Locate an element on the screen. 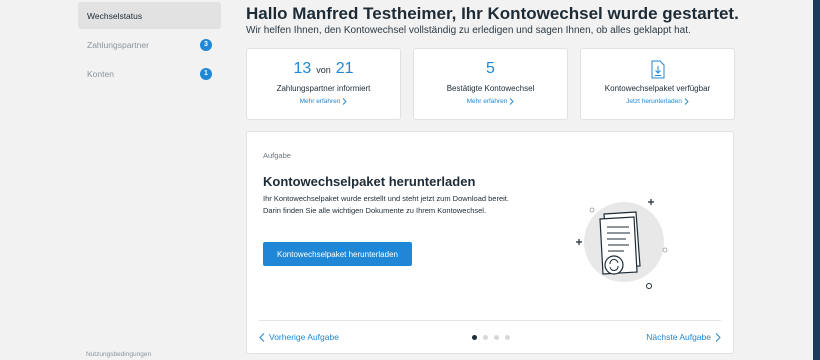 The width and height of the screenshot is (820, 360). stat-separator: von is located at coordinates (323, 70).